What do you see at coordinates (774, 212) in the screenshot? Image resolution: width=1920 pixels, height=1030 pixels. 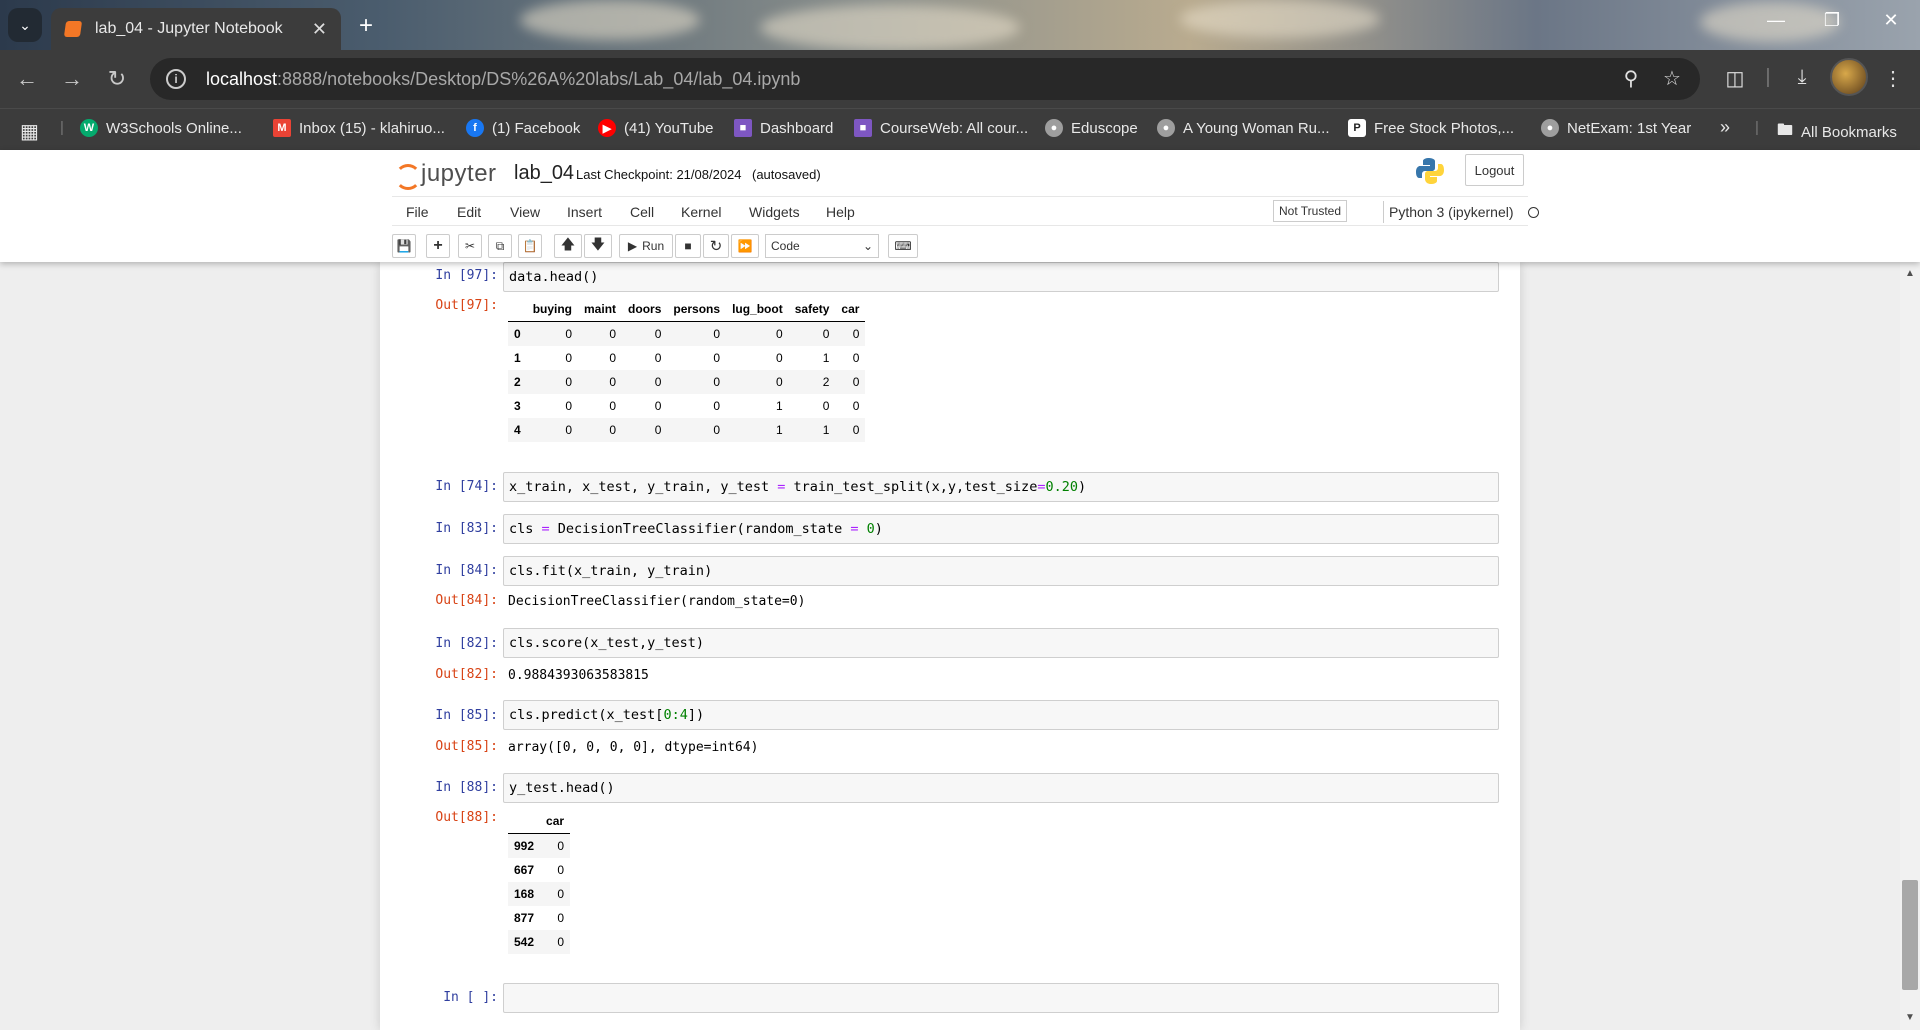 I see `menu-widgets: Widgets` at bounding box center [774, 212].